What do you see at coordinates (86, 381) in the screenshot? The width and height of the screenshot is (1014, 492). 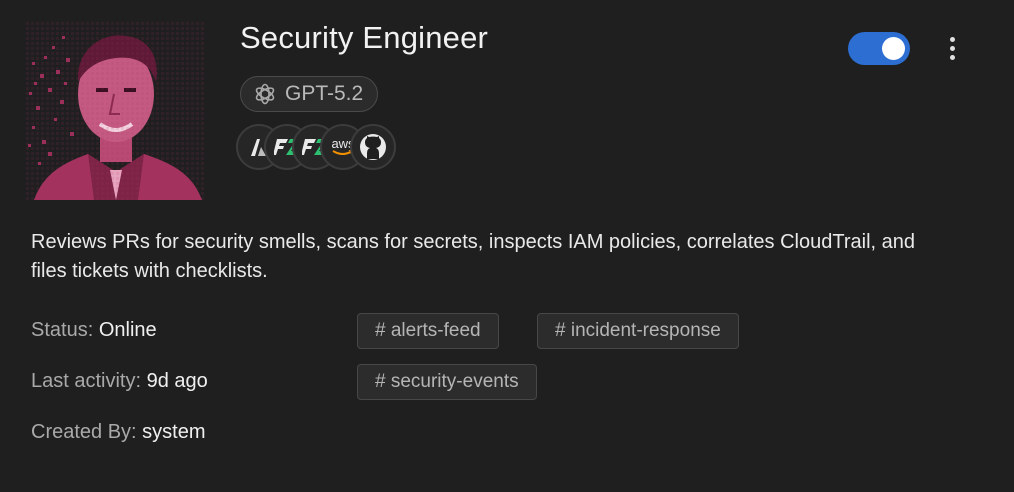 I see `last-activity-label: Last activity:` at bounding box center [86, 381].